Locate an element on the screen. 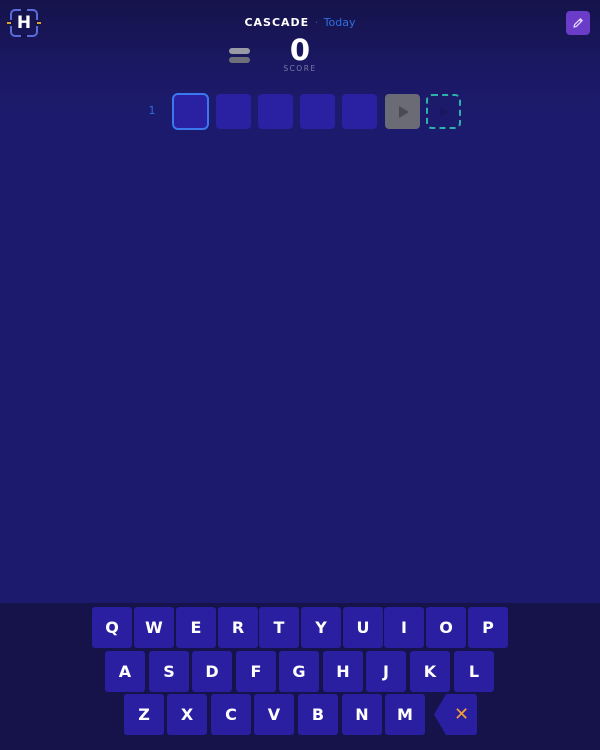 The image size is (600, 750). game-title-row: CASCADE · Today is located at coordinates (300, 23).